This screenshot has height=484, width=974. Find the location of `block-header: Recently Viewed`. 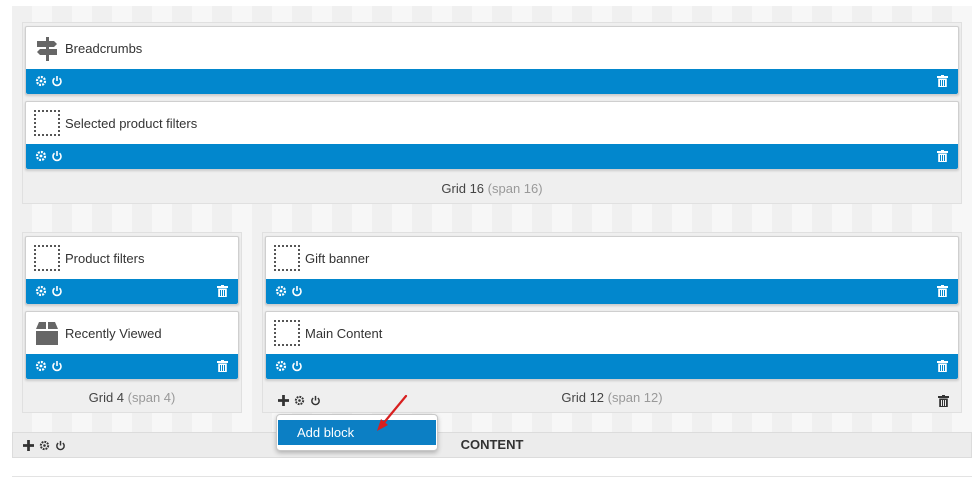

block-header: Recently Viewed is located at coordinates (132, 332).